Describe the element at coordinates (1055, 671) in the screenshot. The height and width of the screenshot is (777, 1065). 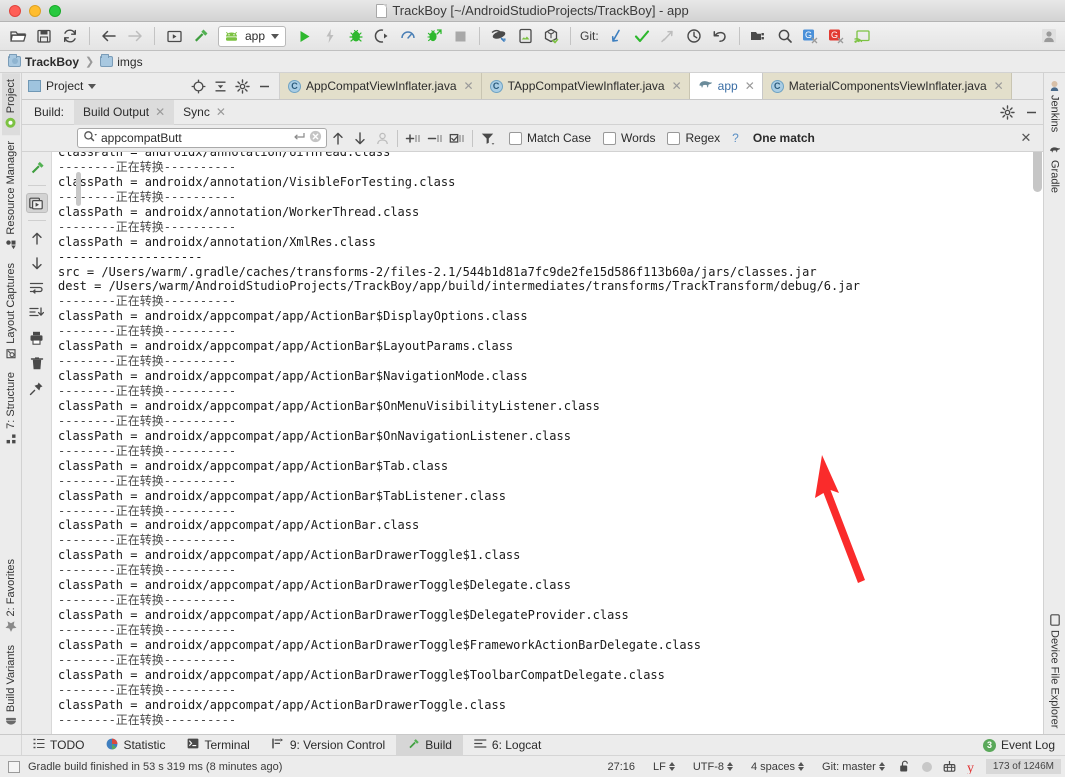
I see `sidebar-item-device-file-explorer: Device File Explorer` at that location.